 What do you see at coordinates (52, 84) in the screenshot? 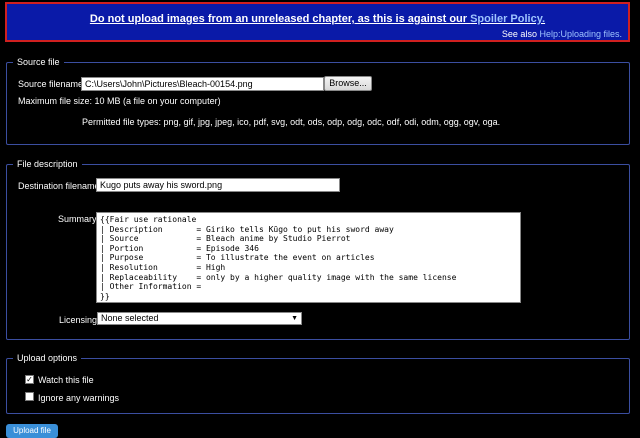
I see `source-filename-label: Source filename:` at bounding box center [52, 84].